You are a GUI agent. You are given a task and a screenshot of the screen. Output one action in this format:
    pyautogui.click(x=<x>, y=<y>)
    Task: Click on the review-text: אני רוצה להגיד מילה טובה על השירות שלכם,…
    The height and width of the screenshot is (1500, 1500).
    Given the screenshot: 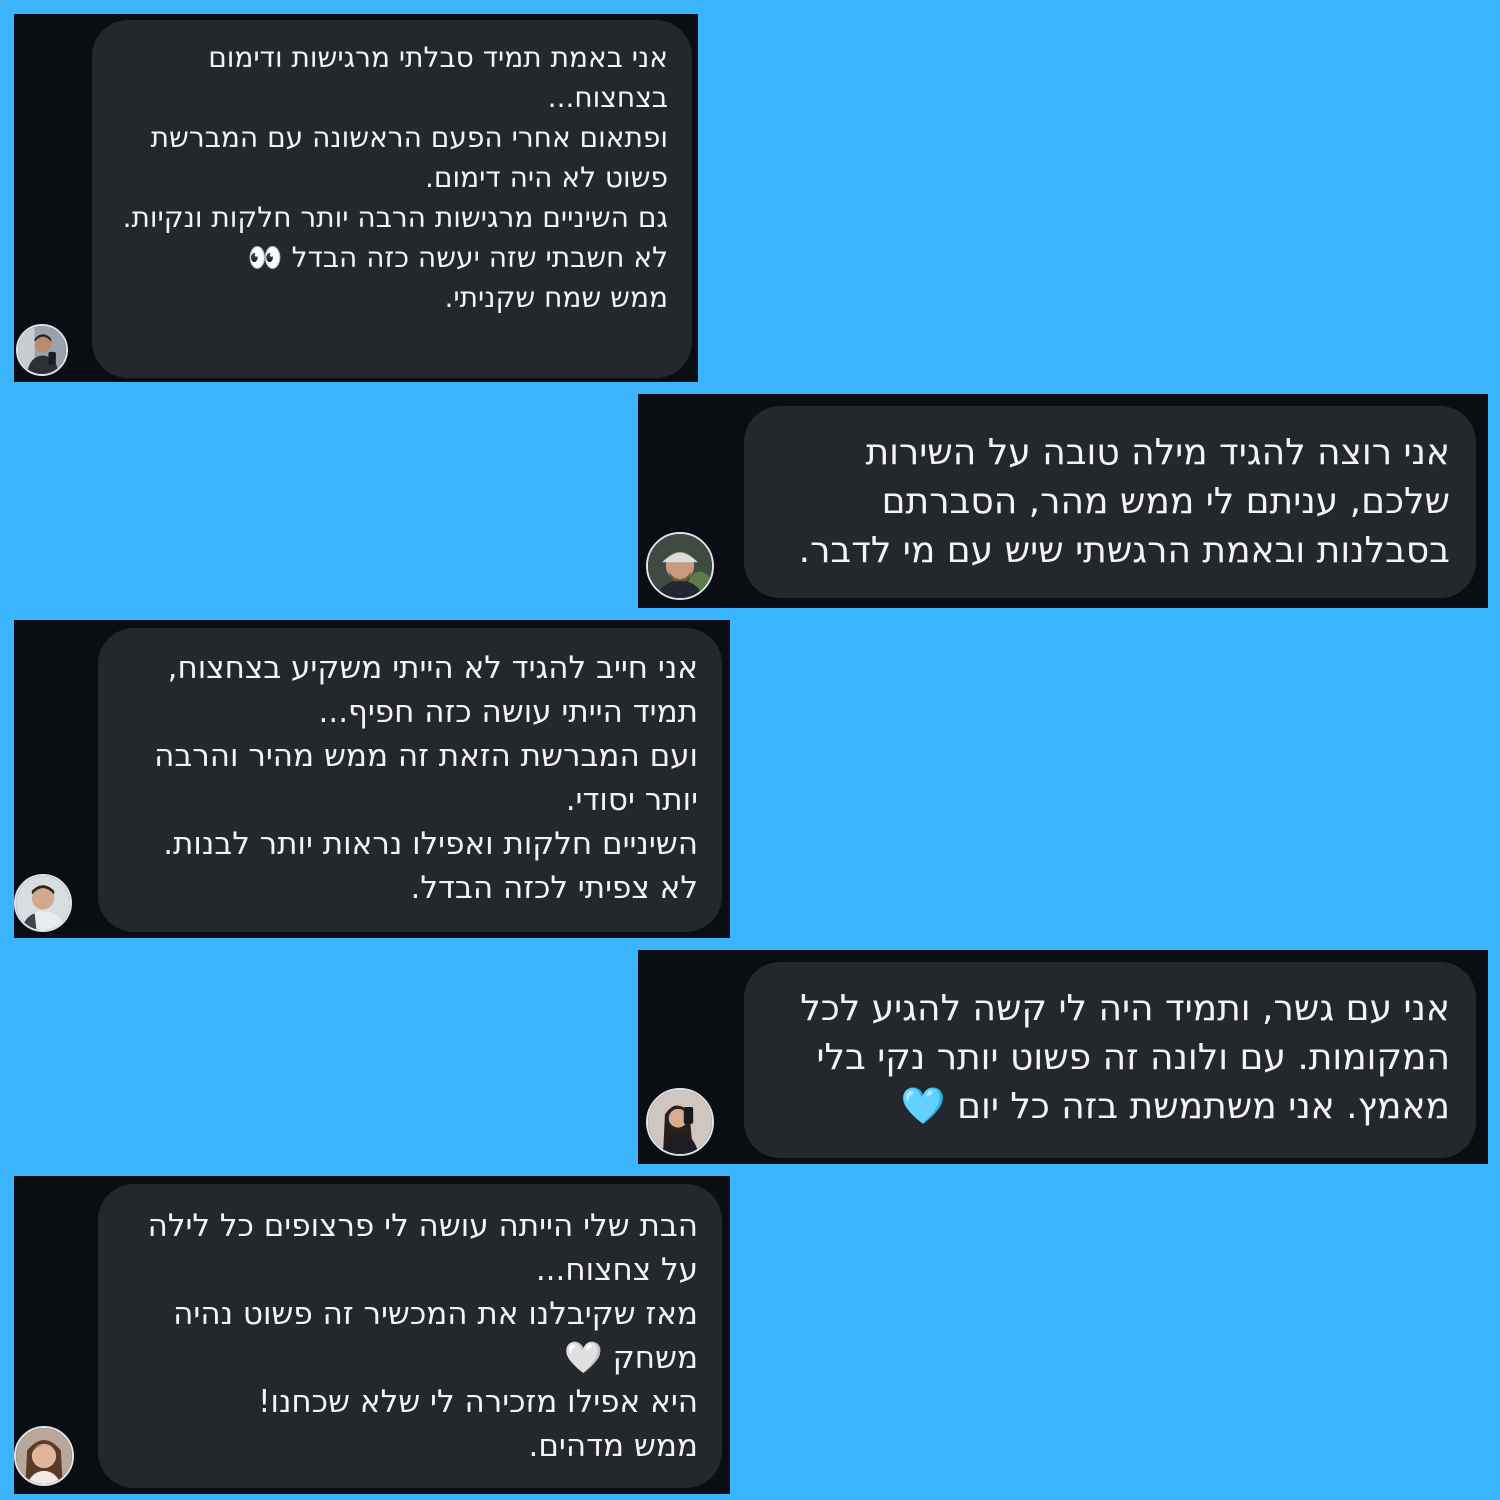 What is the action you would take?
    pyautogui.click(x=1124, y=501)
    